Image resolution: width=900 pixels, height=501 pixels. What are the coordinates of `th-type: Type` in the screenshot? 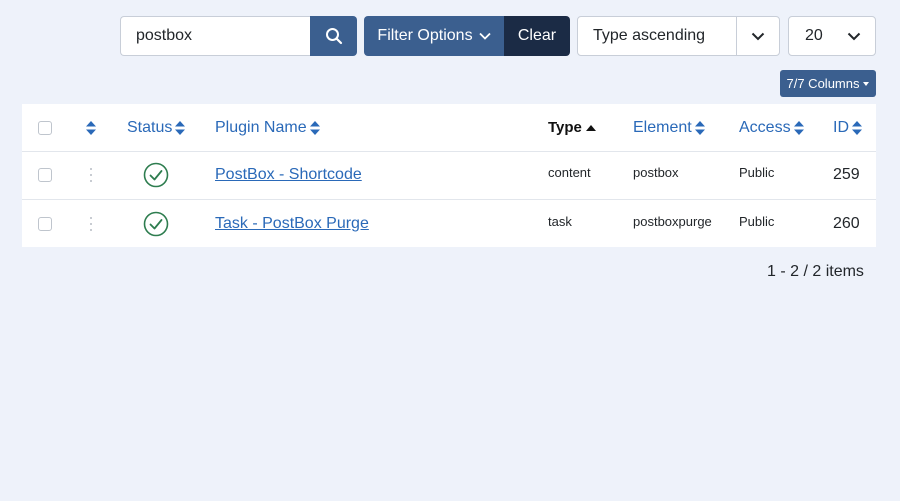 It's located at (572, 127).